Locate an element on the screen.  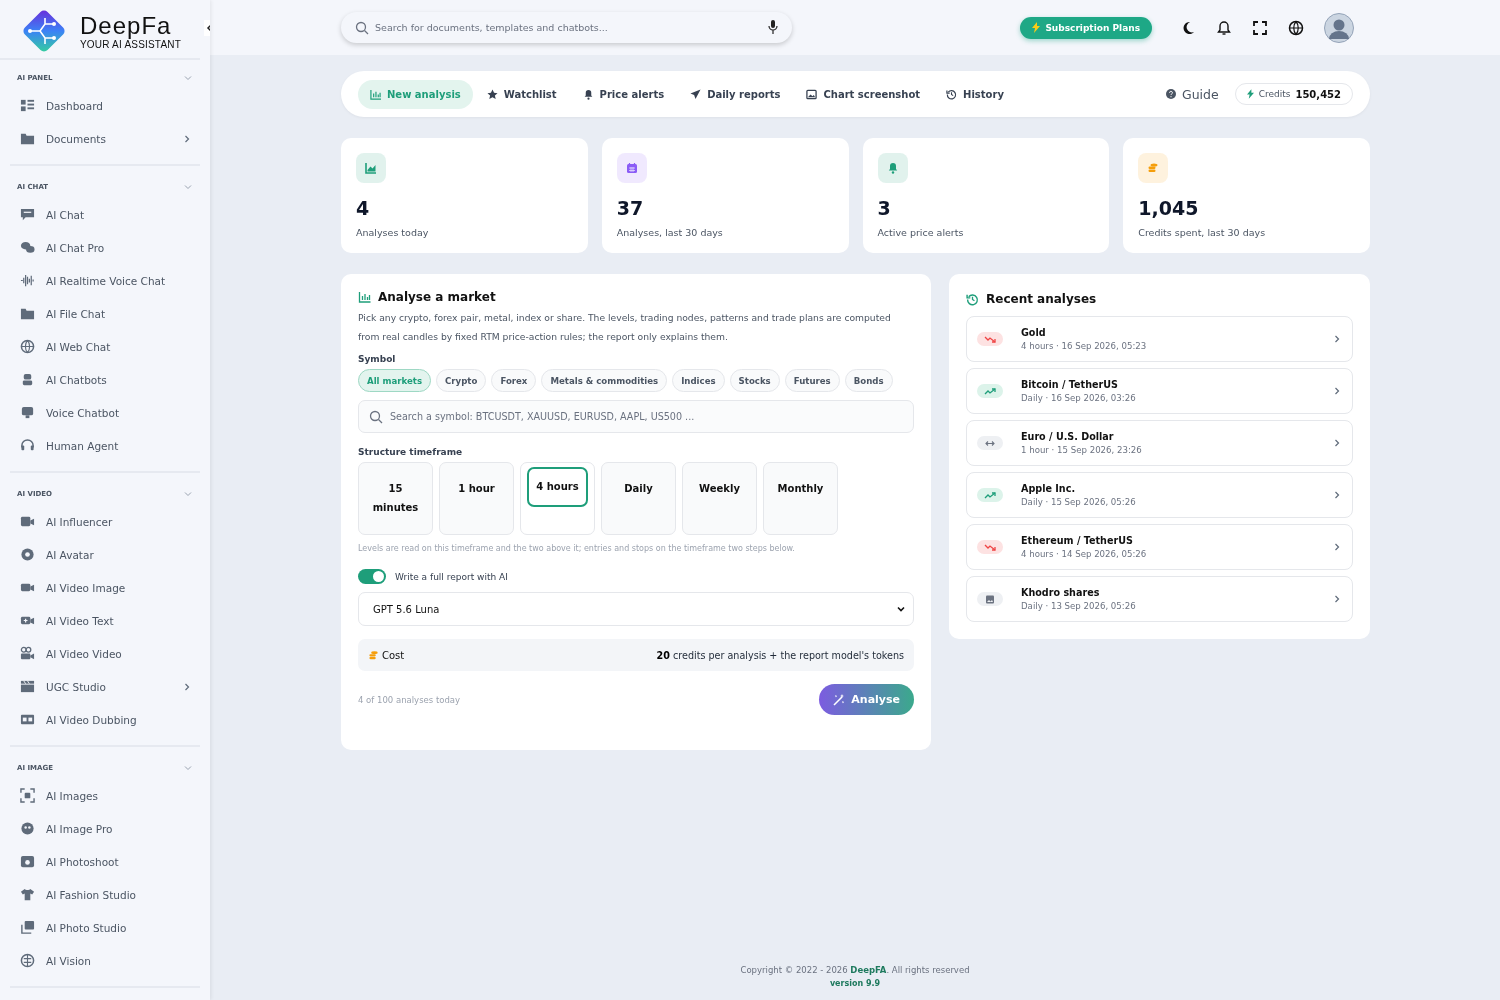
sidebar-item: AI Fashion Studio is located at coordinates (105, 894).